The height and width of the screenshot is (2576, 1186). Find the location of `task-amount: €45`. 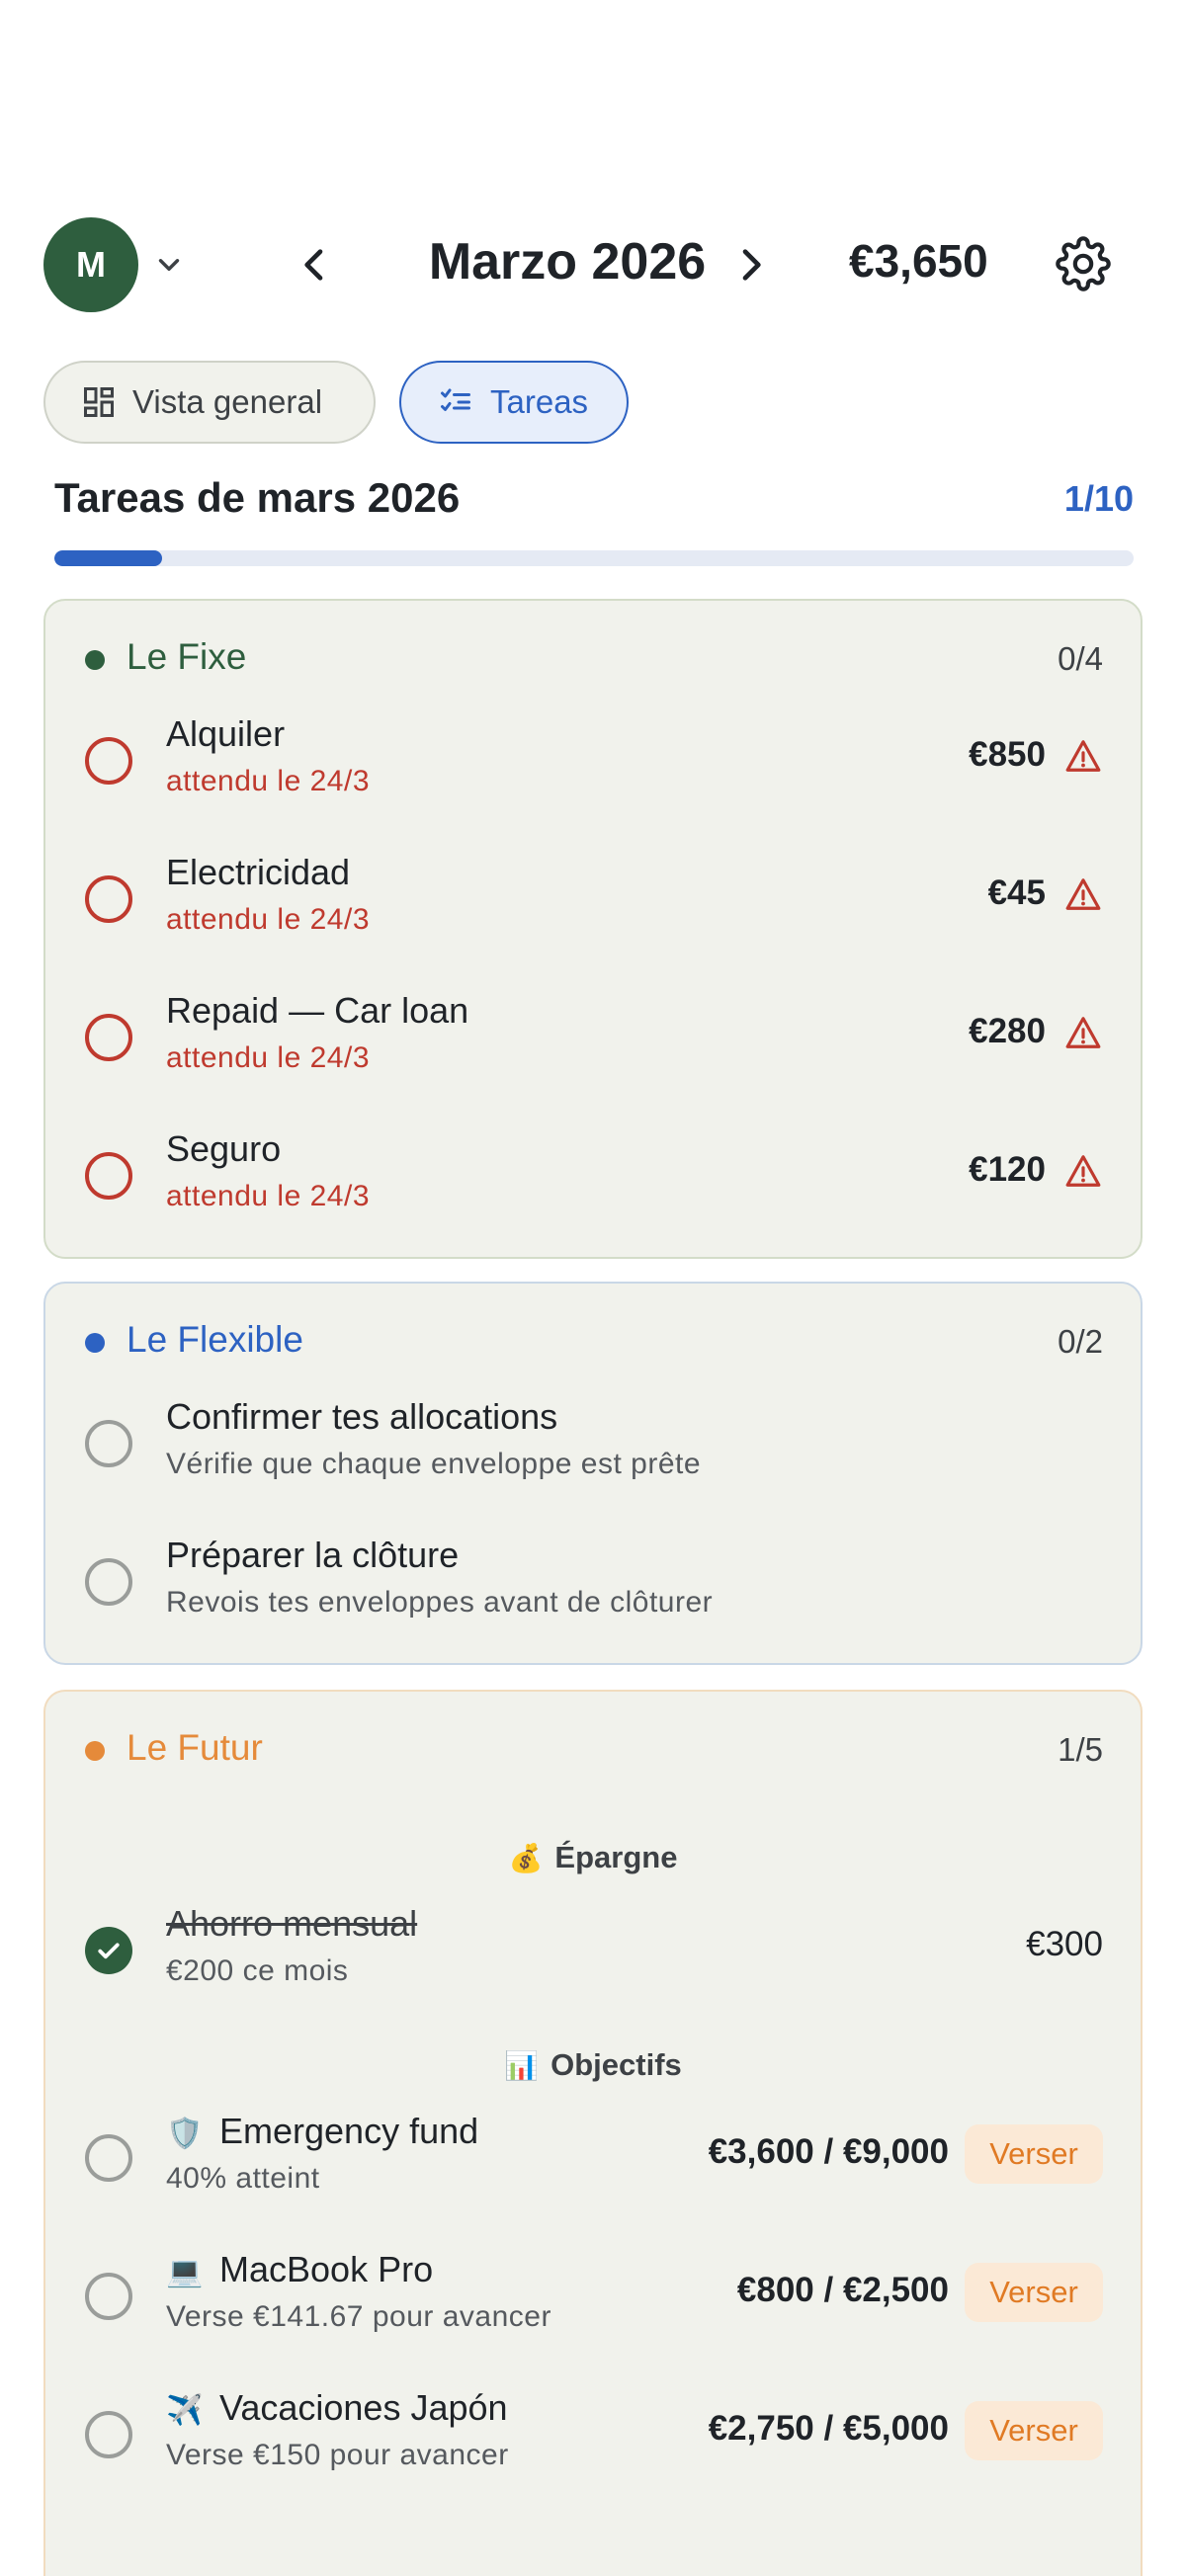

task-amount: €45 is located at coordinates (1016, 892).